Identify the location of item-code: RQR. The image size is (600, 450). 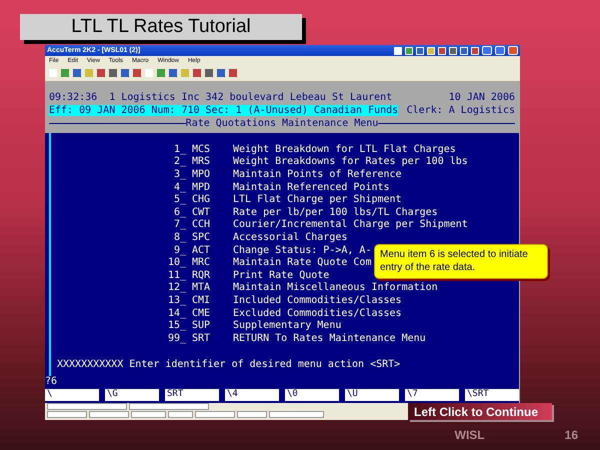
(201, 275).